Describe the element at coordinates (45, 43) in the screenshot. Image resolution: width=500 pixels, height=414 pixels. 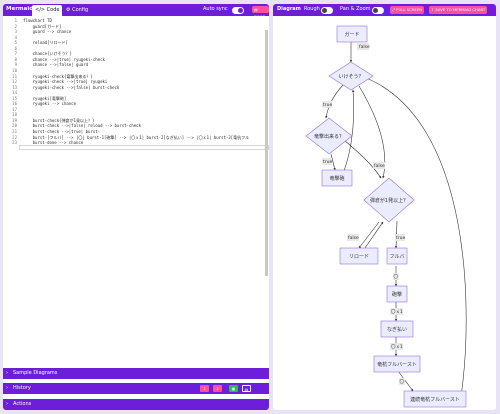
I see `code-line: reload[リロード]` at that location.